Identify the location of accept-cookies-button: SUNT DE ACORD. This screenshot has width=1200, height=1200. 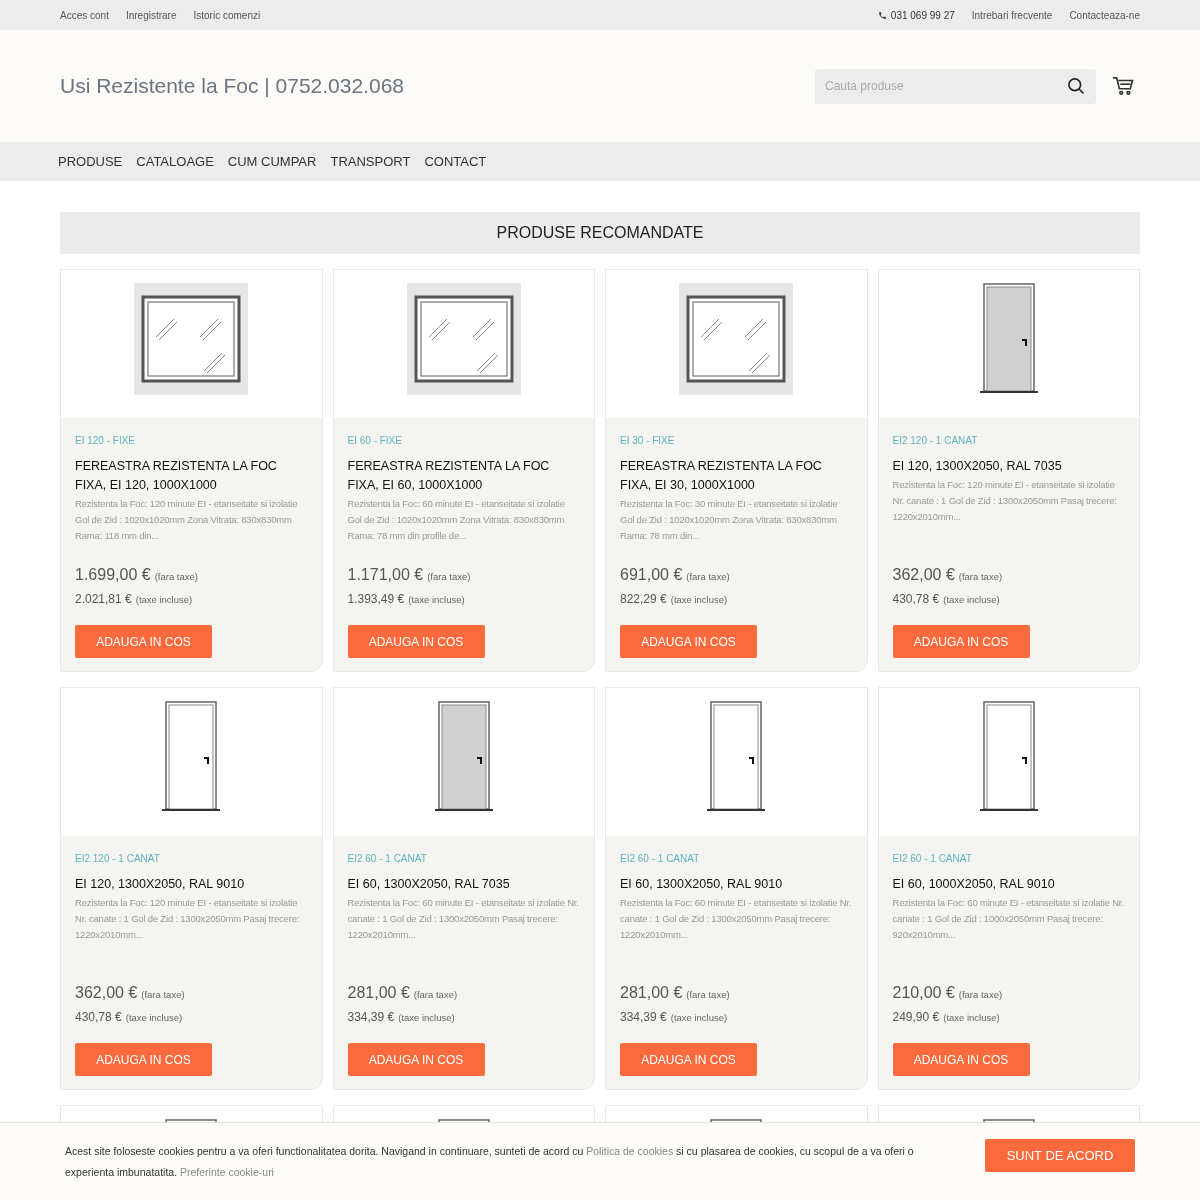
(1060, 1155).